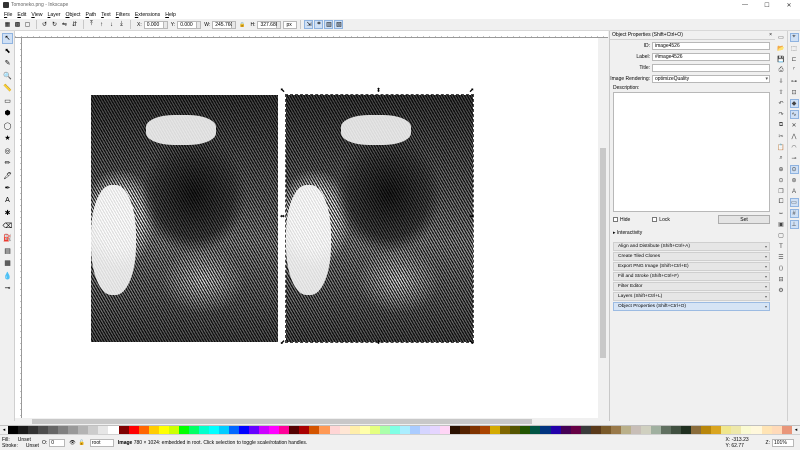  Describe the element at coordinates (781, 213) in the screenshot. I see `unlink-clone-icon: ⧢` at that location.